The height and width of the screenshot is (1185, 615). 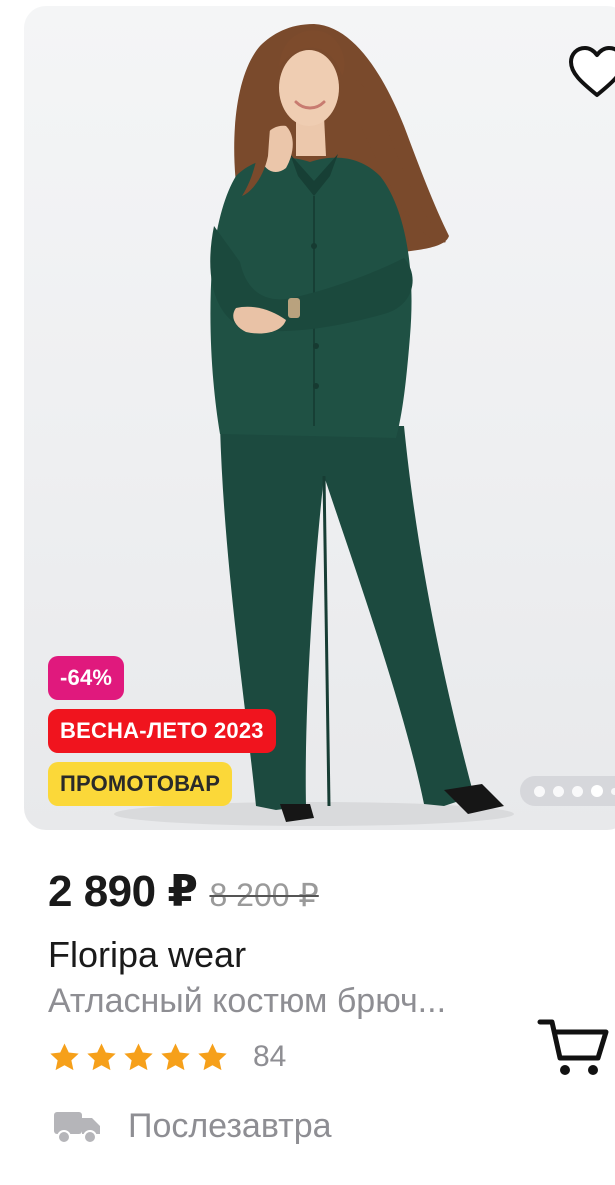 What do you see at coordinates (77, 1128) in the screenshot?
I see `truck-icon` at bounding box center [77, 1128].